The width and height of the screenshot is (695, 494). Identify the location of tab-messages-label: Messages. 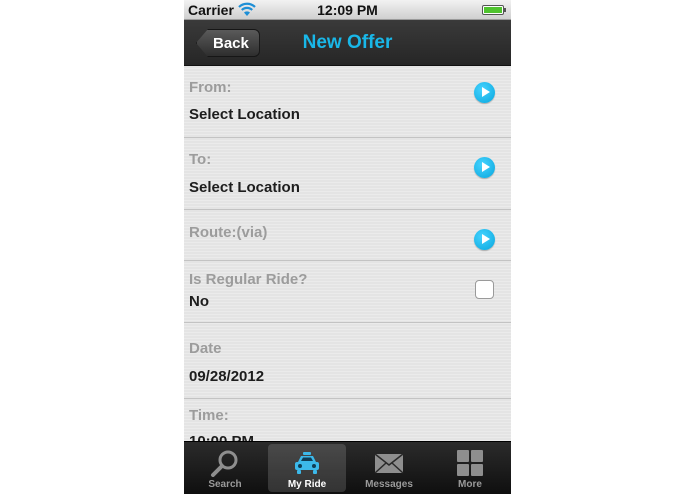
(389, 484).